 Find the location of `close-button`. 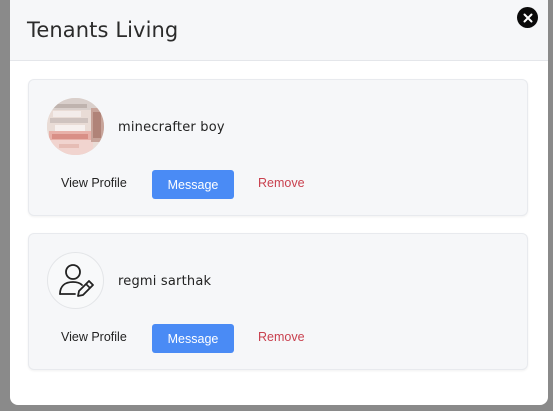

close-button is located at coordinates (527, 17).